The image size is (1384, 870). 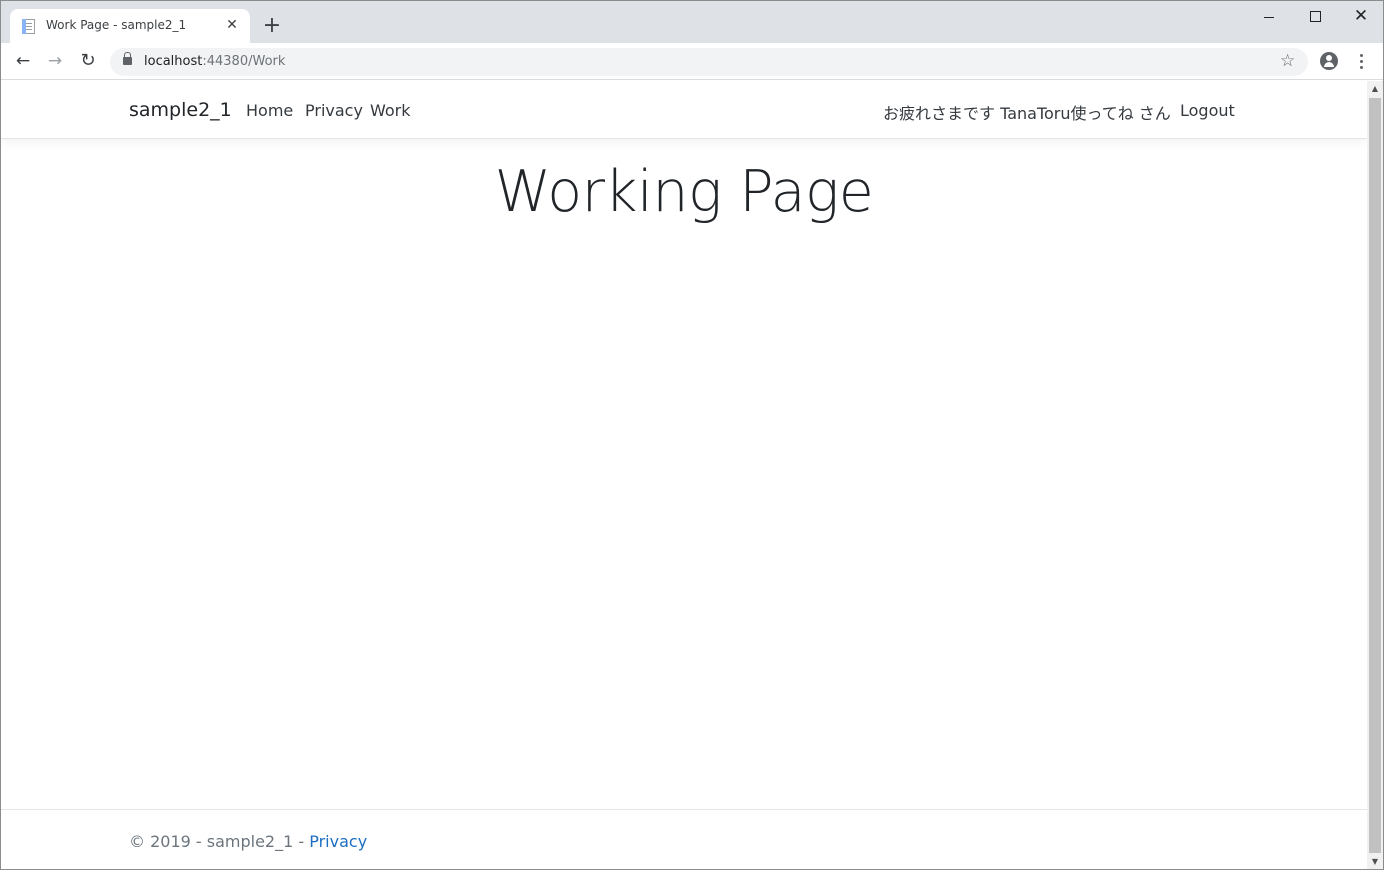 I want to click on scroll-down-arrow-icon: ▼, so click(x=1375, y=861).